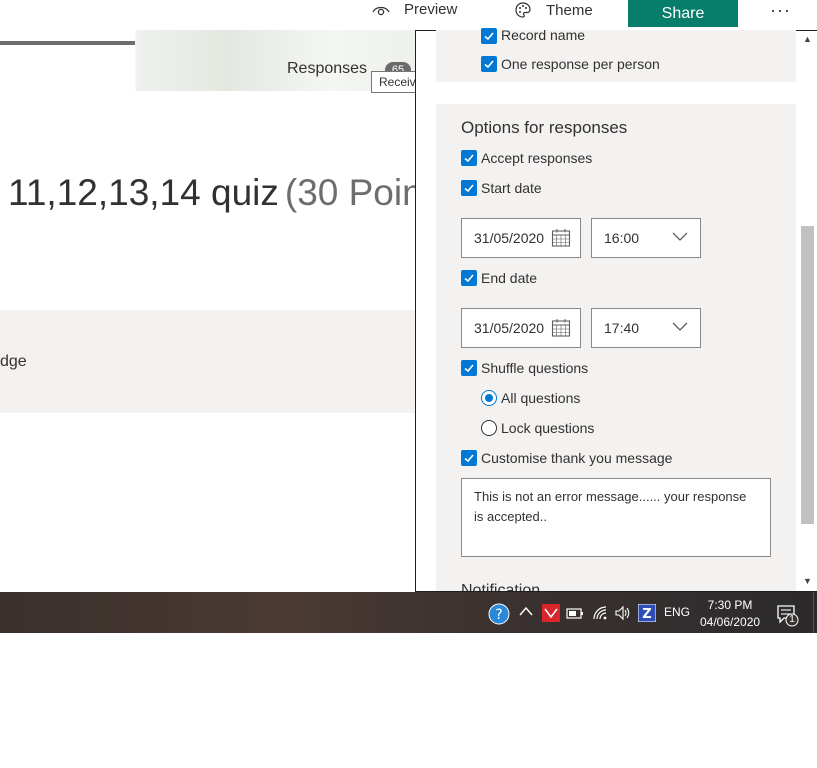 This screenshot has width=817, height=768. Describe the element at coordinates (526, 611) in the screenshot. I see `chevron-up-icon` at that location.